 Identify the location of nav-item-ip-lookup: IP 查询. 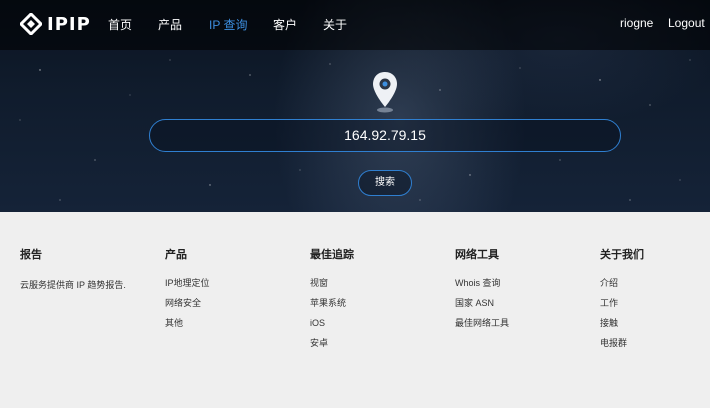
(228, 24).